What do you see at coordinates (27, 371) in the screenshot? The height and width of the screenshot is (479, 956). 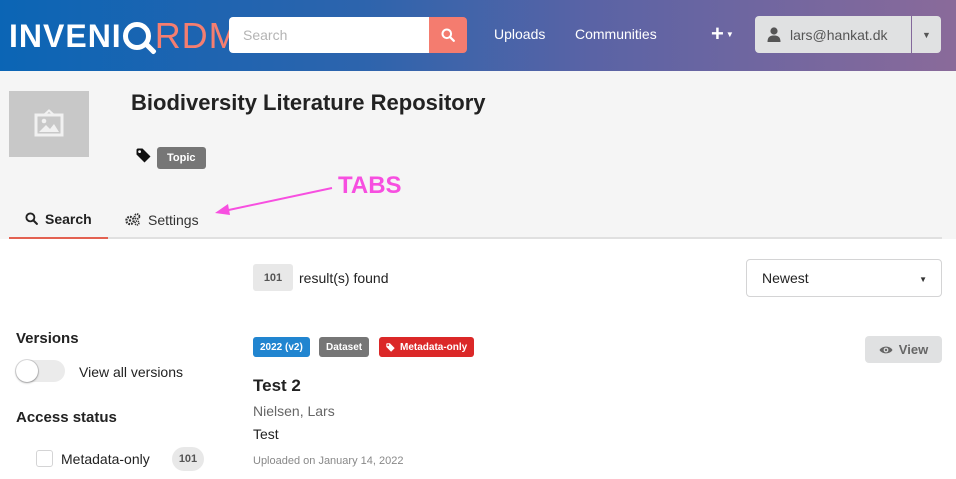 I see `toggle-knob` at bounding box center [27, 371].